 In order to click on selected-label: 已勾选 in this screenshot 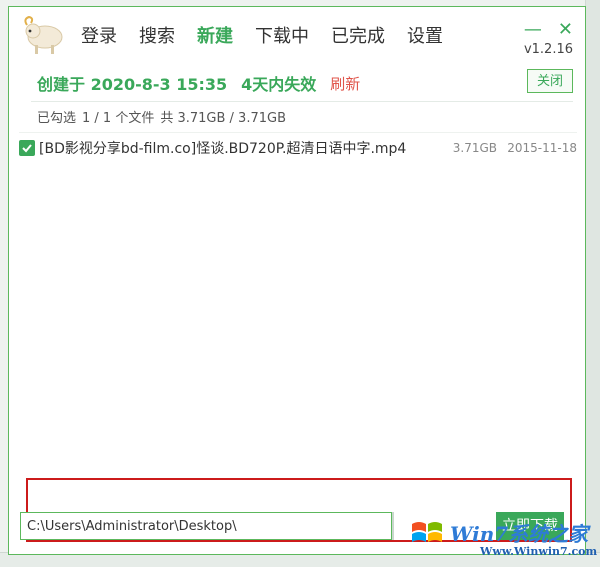, I will do `click(57, 118)`.